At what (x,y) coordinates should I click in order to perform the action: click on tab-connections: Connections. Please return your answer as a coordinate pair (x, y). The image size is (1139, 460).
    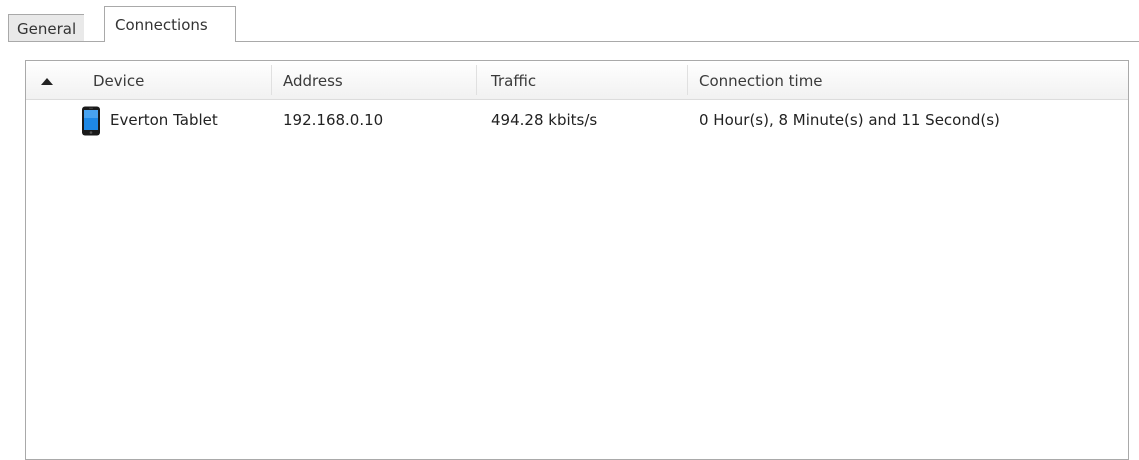
    Looking at the image, I should click on (170, 24).